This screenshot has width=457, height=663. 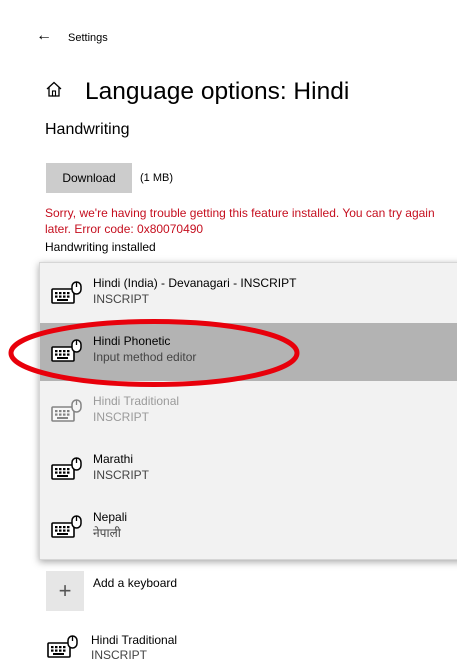 I want to click on red-highlight-annotation, so click(x=154, y=353).